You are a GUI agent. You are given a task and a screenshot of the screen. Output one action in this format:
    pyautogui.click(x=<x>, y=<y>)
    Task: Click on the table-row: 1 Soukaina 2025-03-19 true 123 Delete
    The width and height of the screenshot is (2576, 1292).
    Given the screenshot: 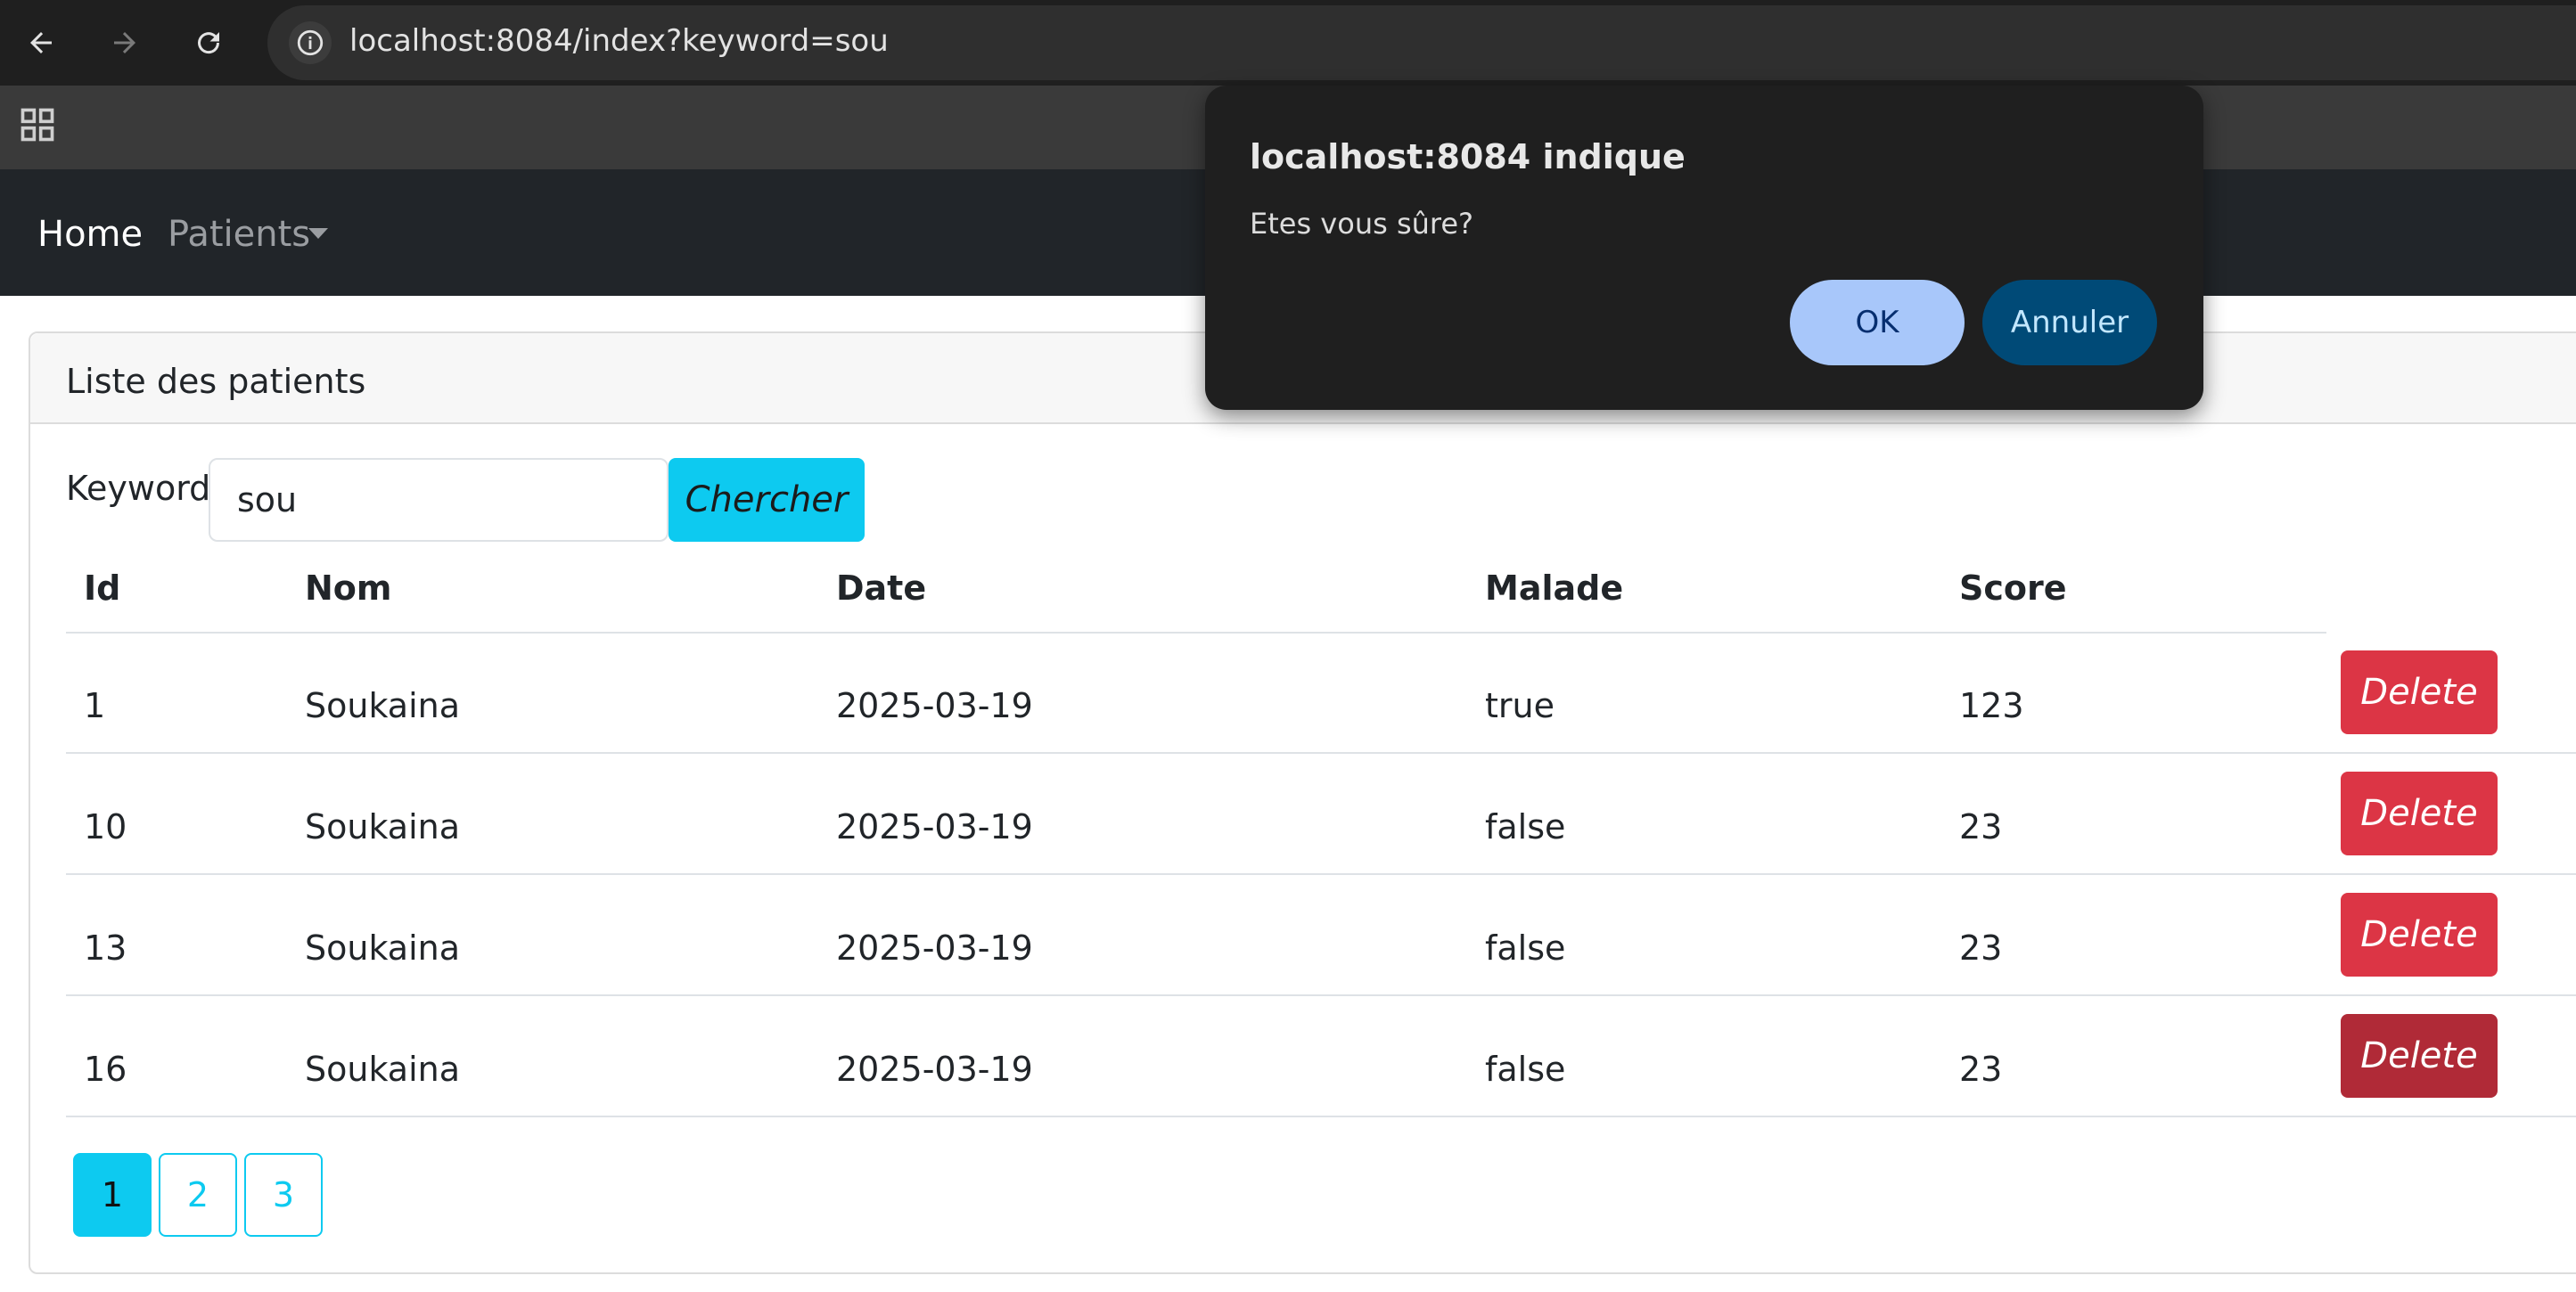 What is the action you would take?
    pyautogui.click(x=1321, y=694)
    